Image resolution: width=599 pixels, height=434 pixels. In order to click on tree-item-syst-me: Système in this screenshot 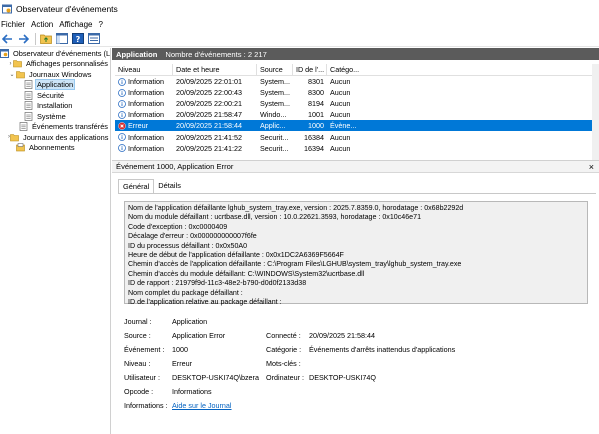, I will do `click(55, 116)`.